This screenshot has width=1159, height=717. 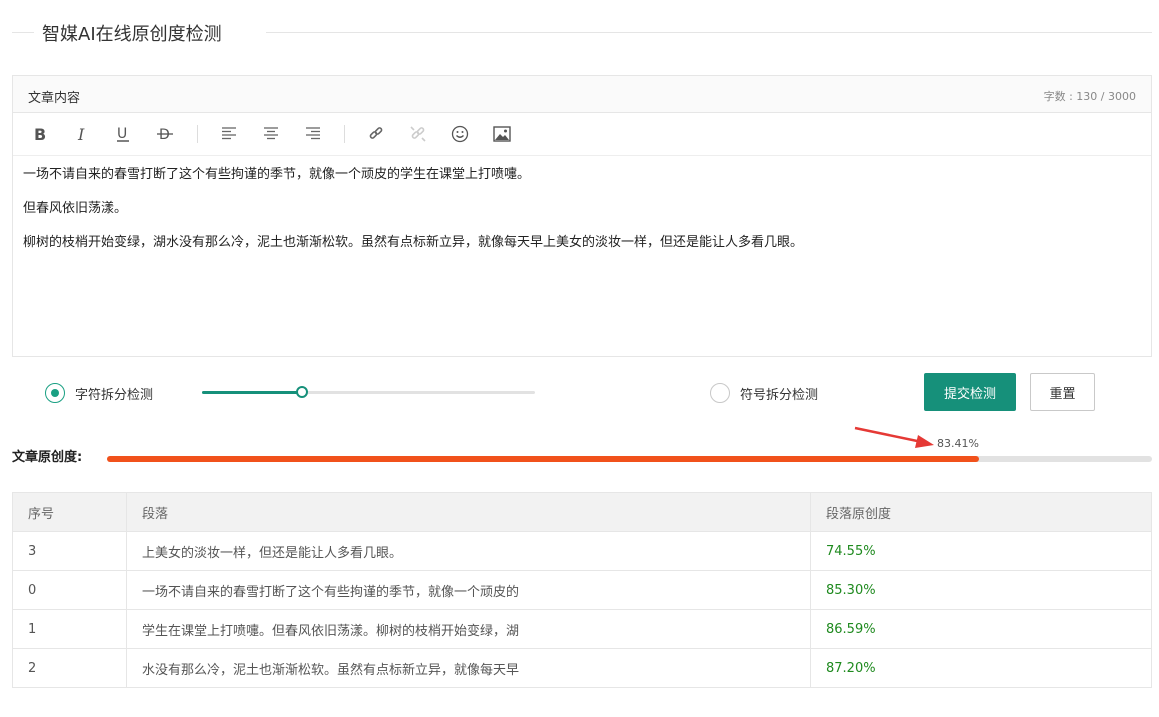 I want to click on row-index: 0, so click(x=69, y=590).